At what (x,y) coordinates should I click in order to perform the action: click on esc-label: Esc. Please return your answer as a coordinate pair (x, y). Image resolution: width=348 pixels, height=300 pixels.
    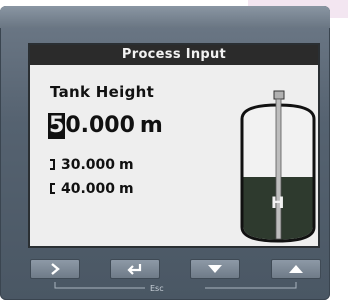
    Looking at the image, I should click on (157, 288).